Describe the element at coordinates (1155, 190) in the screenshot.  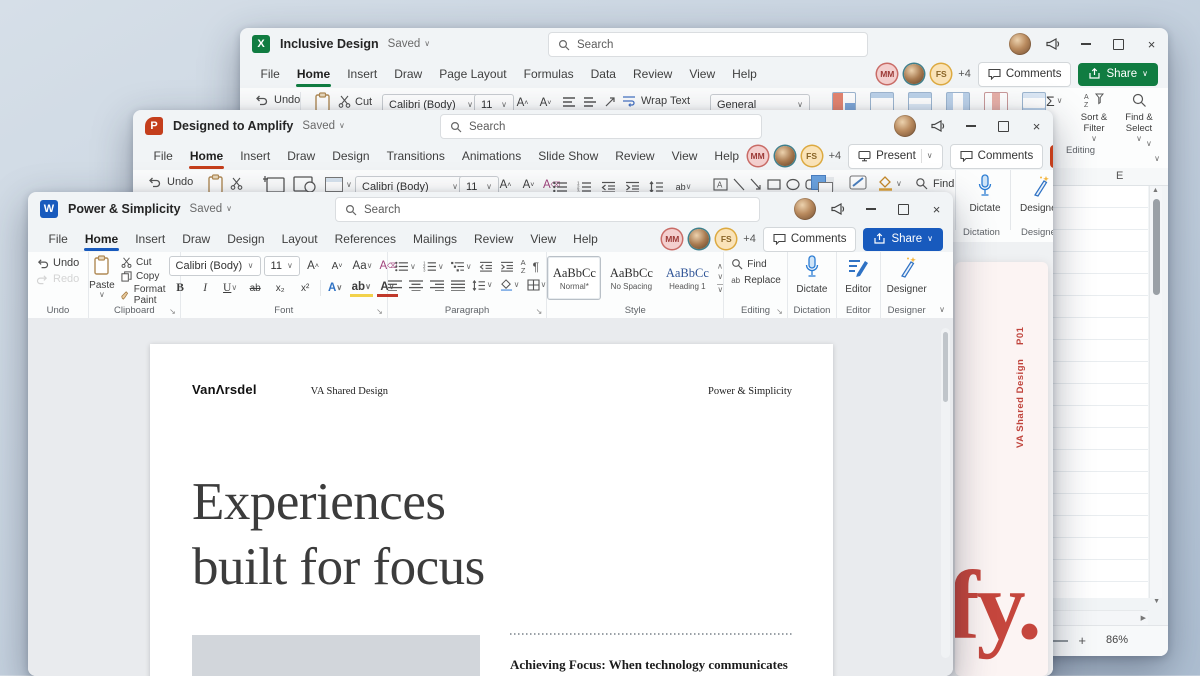
I see `scroll-up-icon: ▲` at that location.